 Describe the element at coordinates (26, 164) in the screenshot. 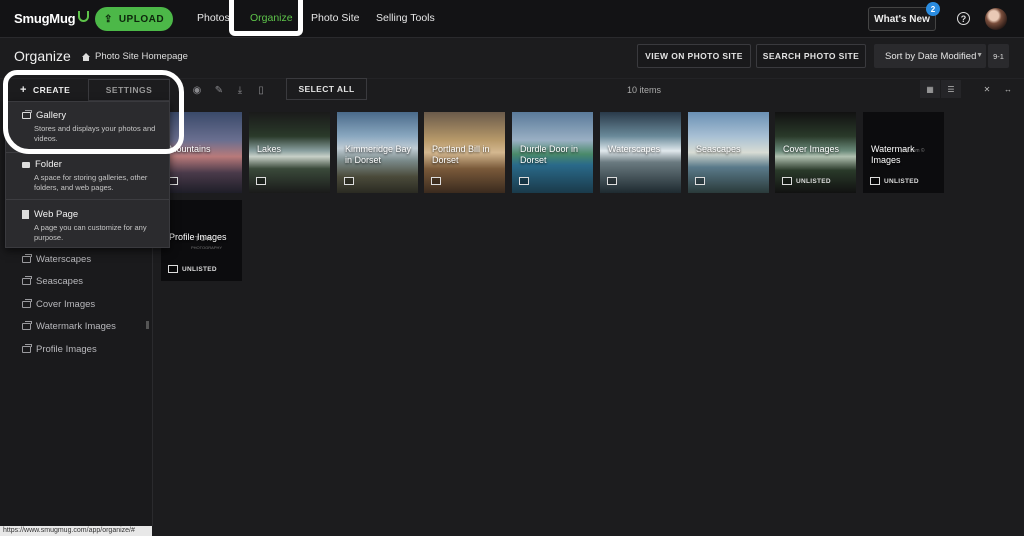

I see `folder-icon` at that location.